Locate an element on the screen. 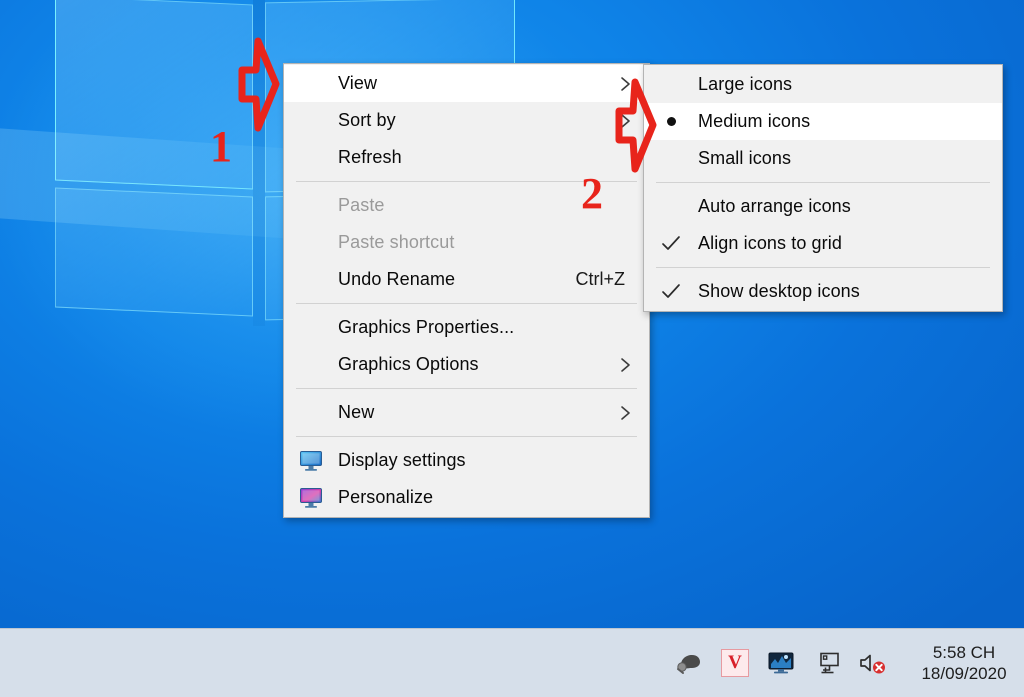 Image resolution: width=1024 pixels, height=697 pixels. menu-item-label: Show desktop icons is located at coordinates (779, 291).